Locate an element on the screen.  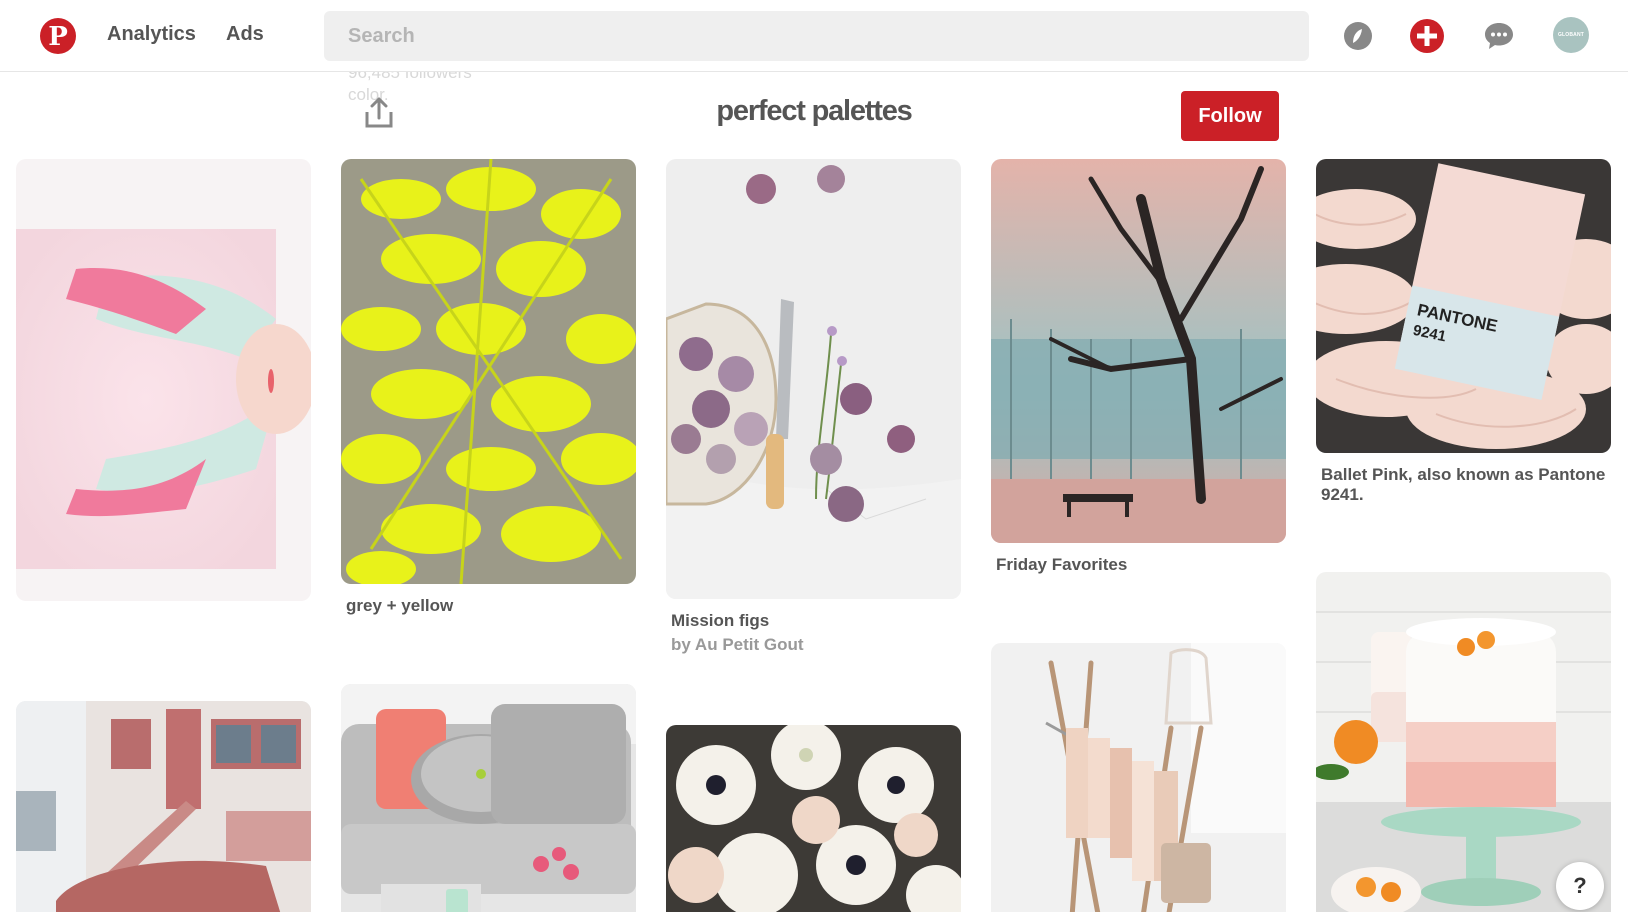
explore-icon is located at coordinates (1358, 36).